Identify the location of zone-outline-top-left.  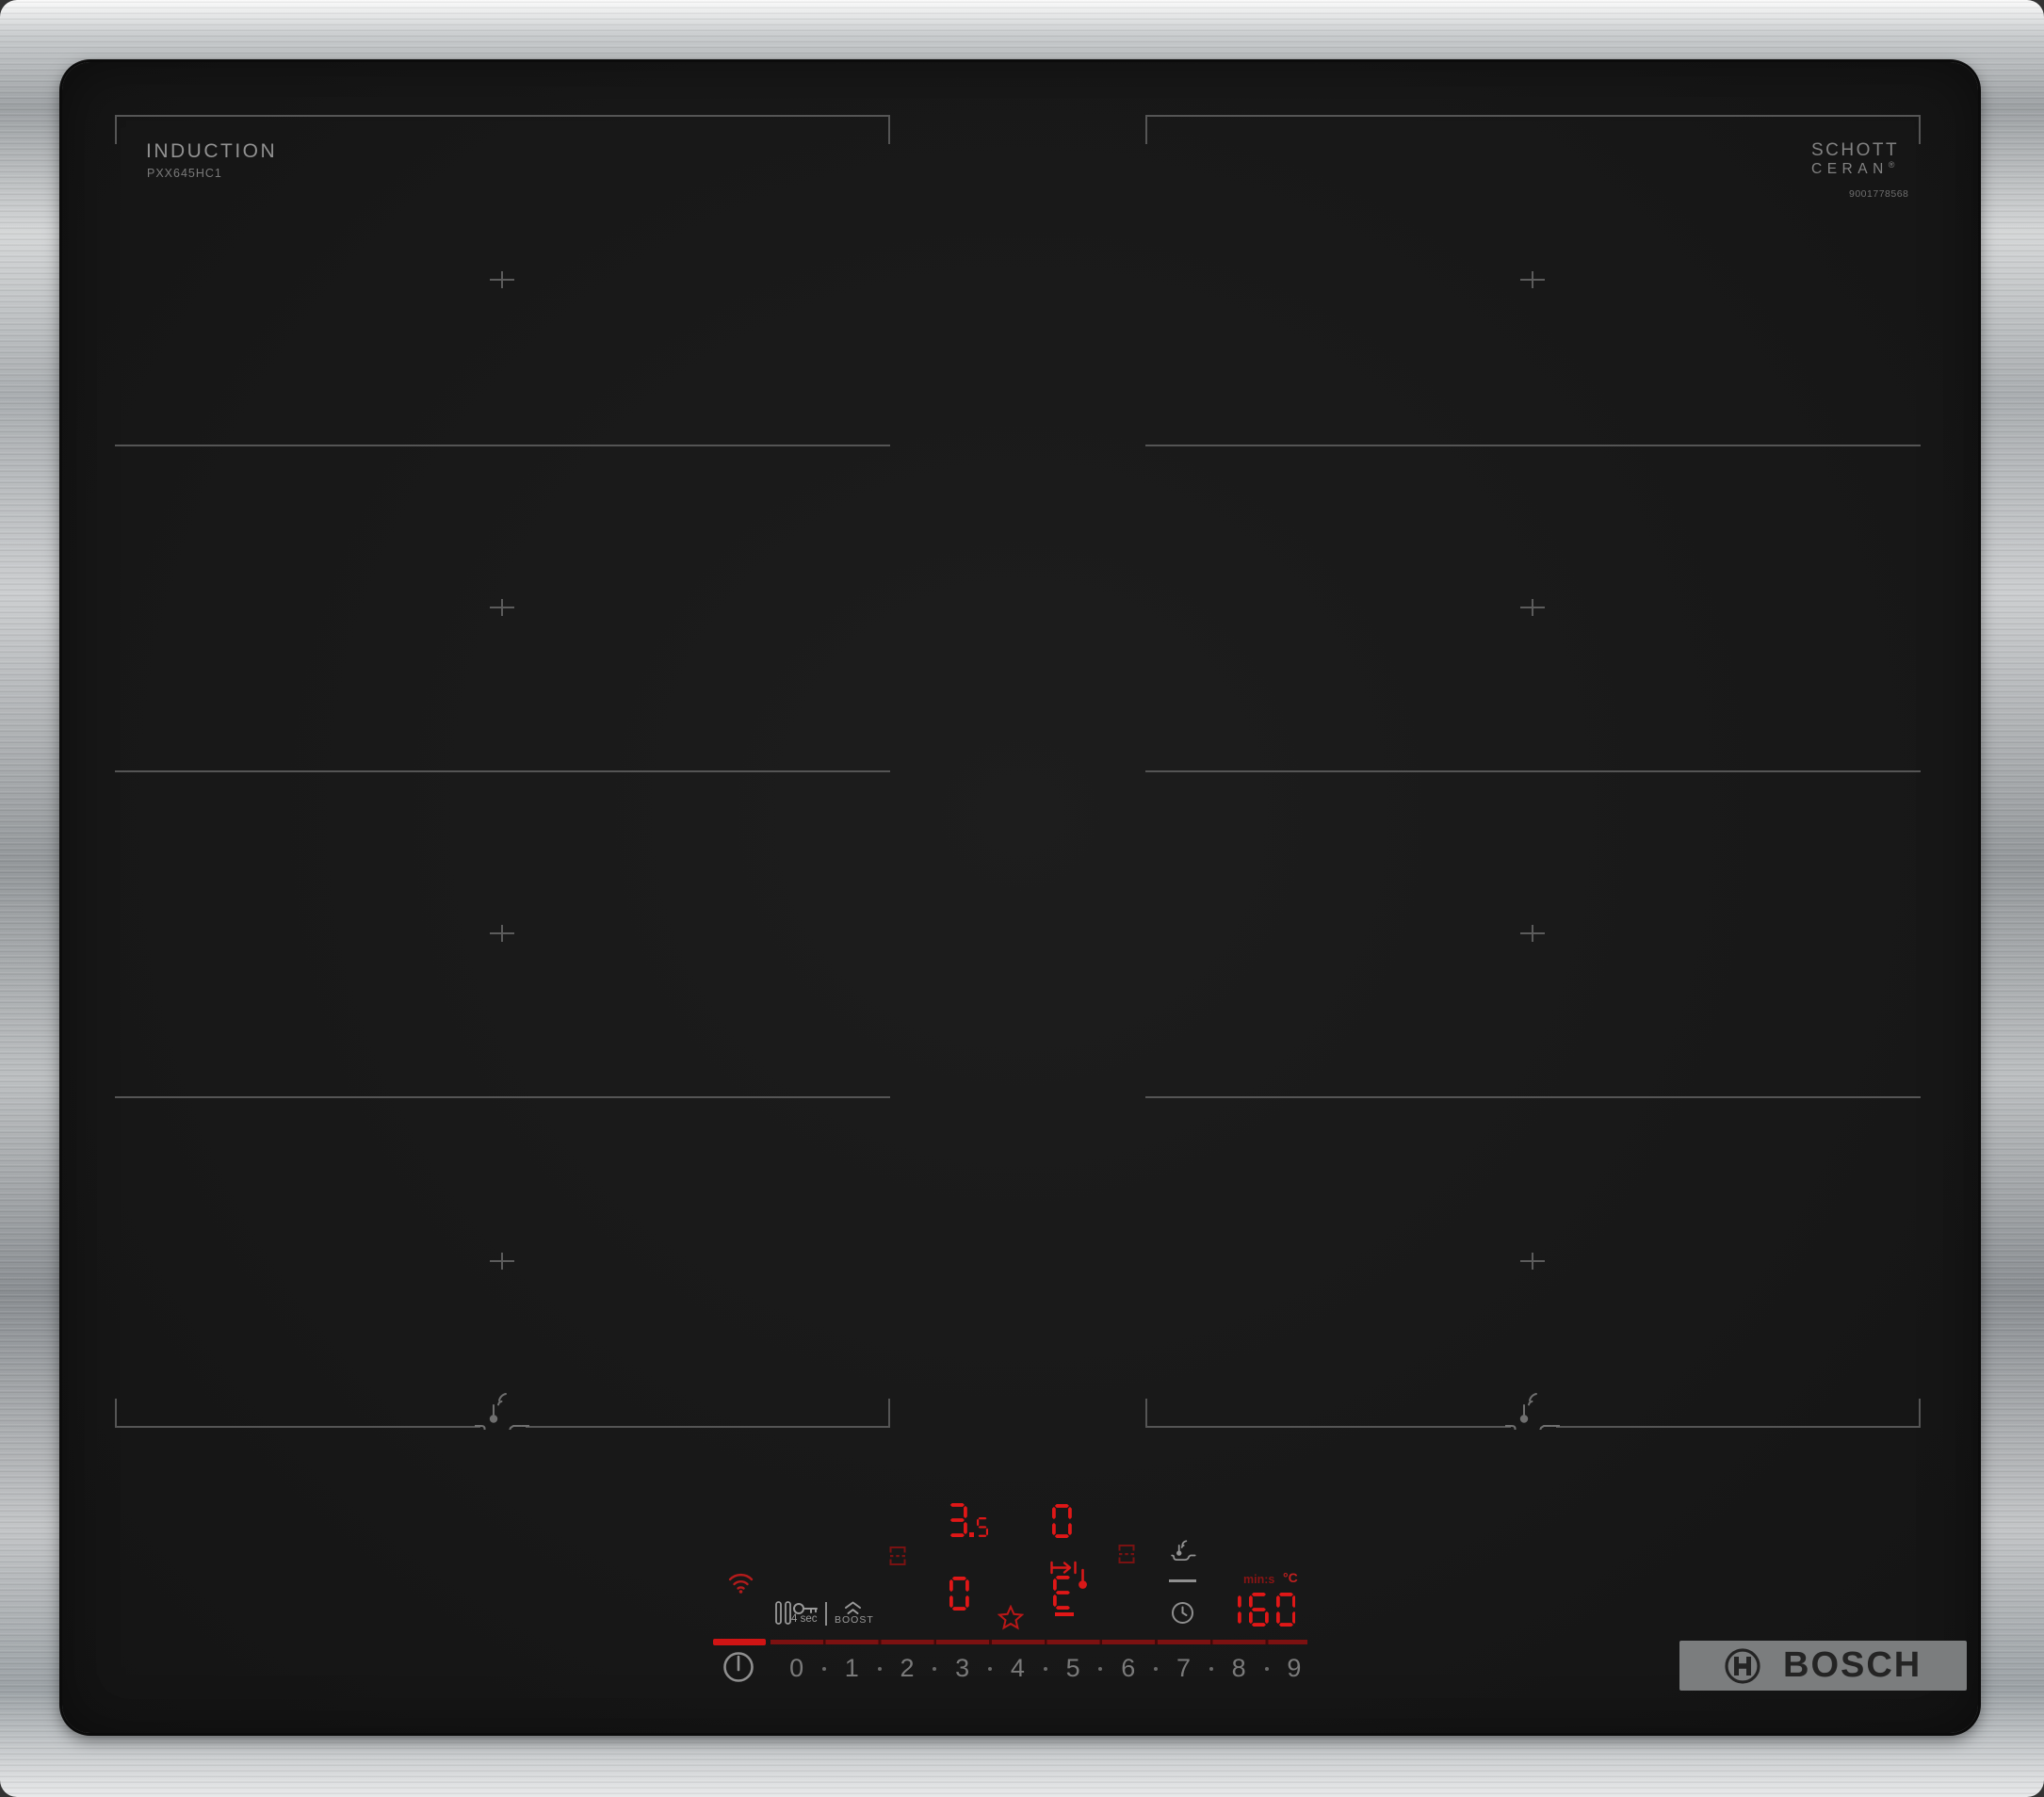
(502, 116).